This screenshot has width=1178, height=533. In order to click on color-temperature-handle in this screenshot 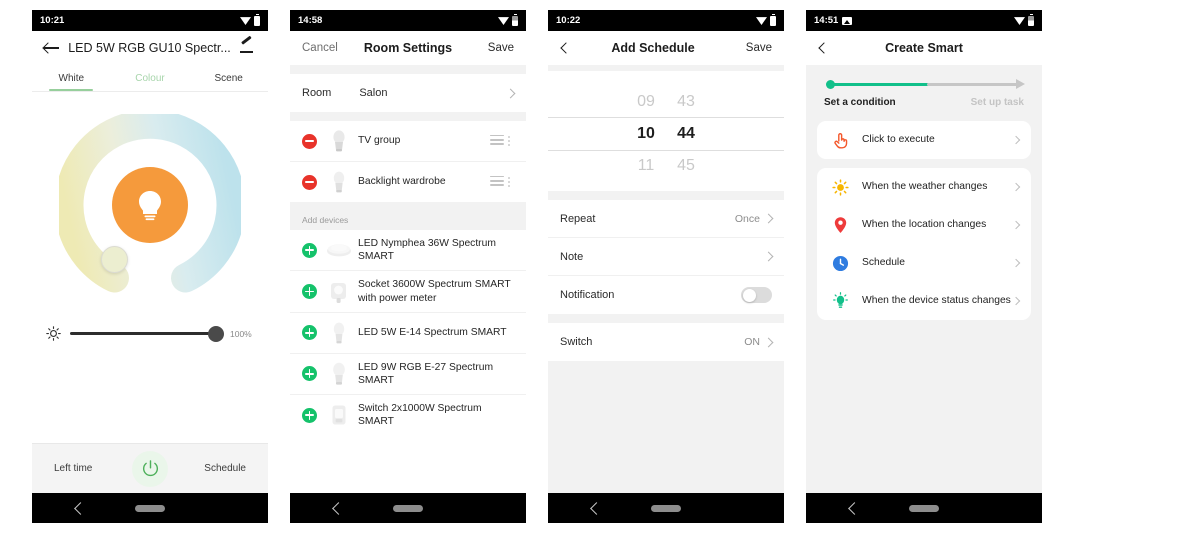, I will do `click(114, 259)`.